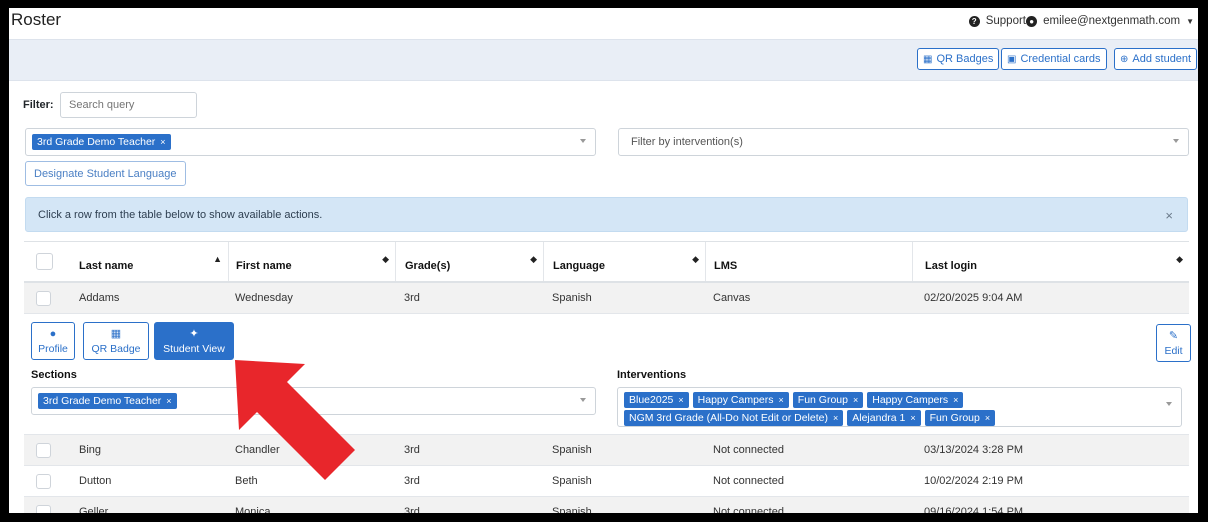 The width and height of the screenshot is (1208, 522). What do you see at coordinates (95, 481) in the screenshot?
I see `cell-last-name: Dutton` at bounding box center [95, 481].